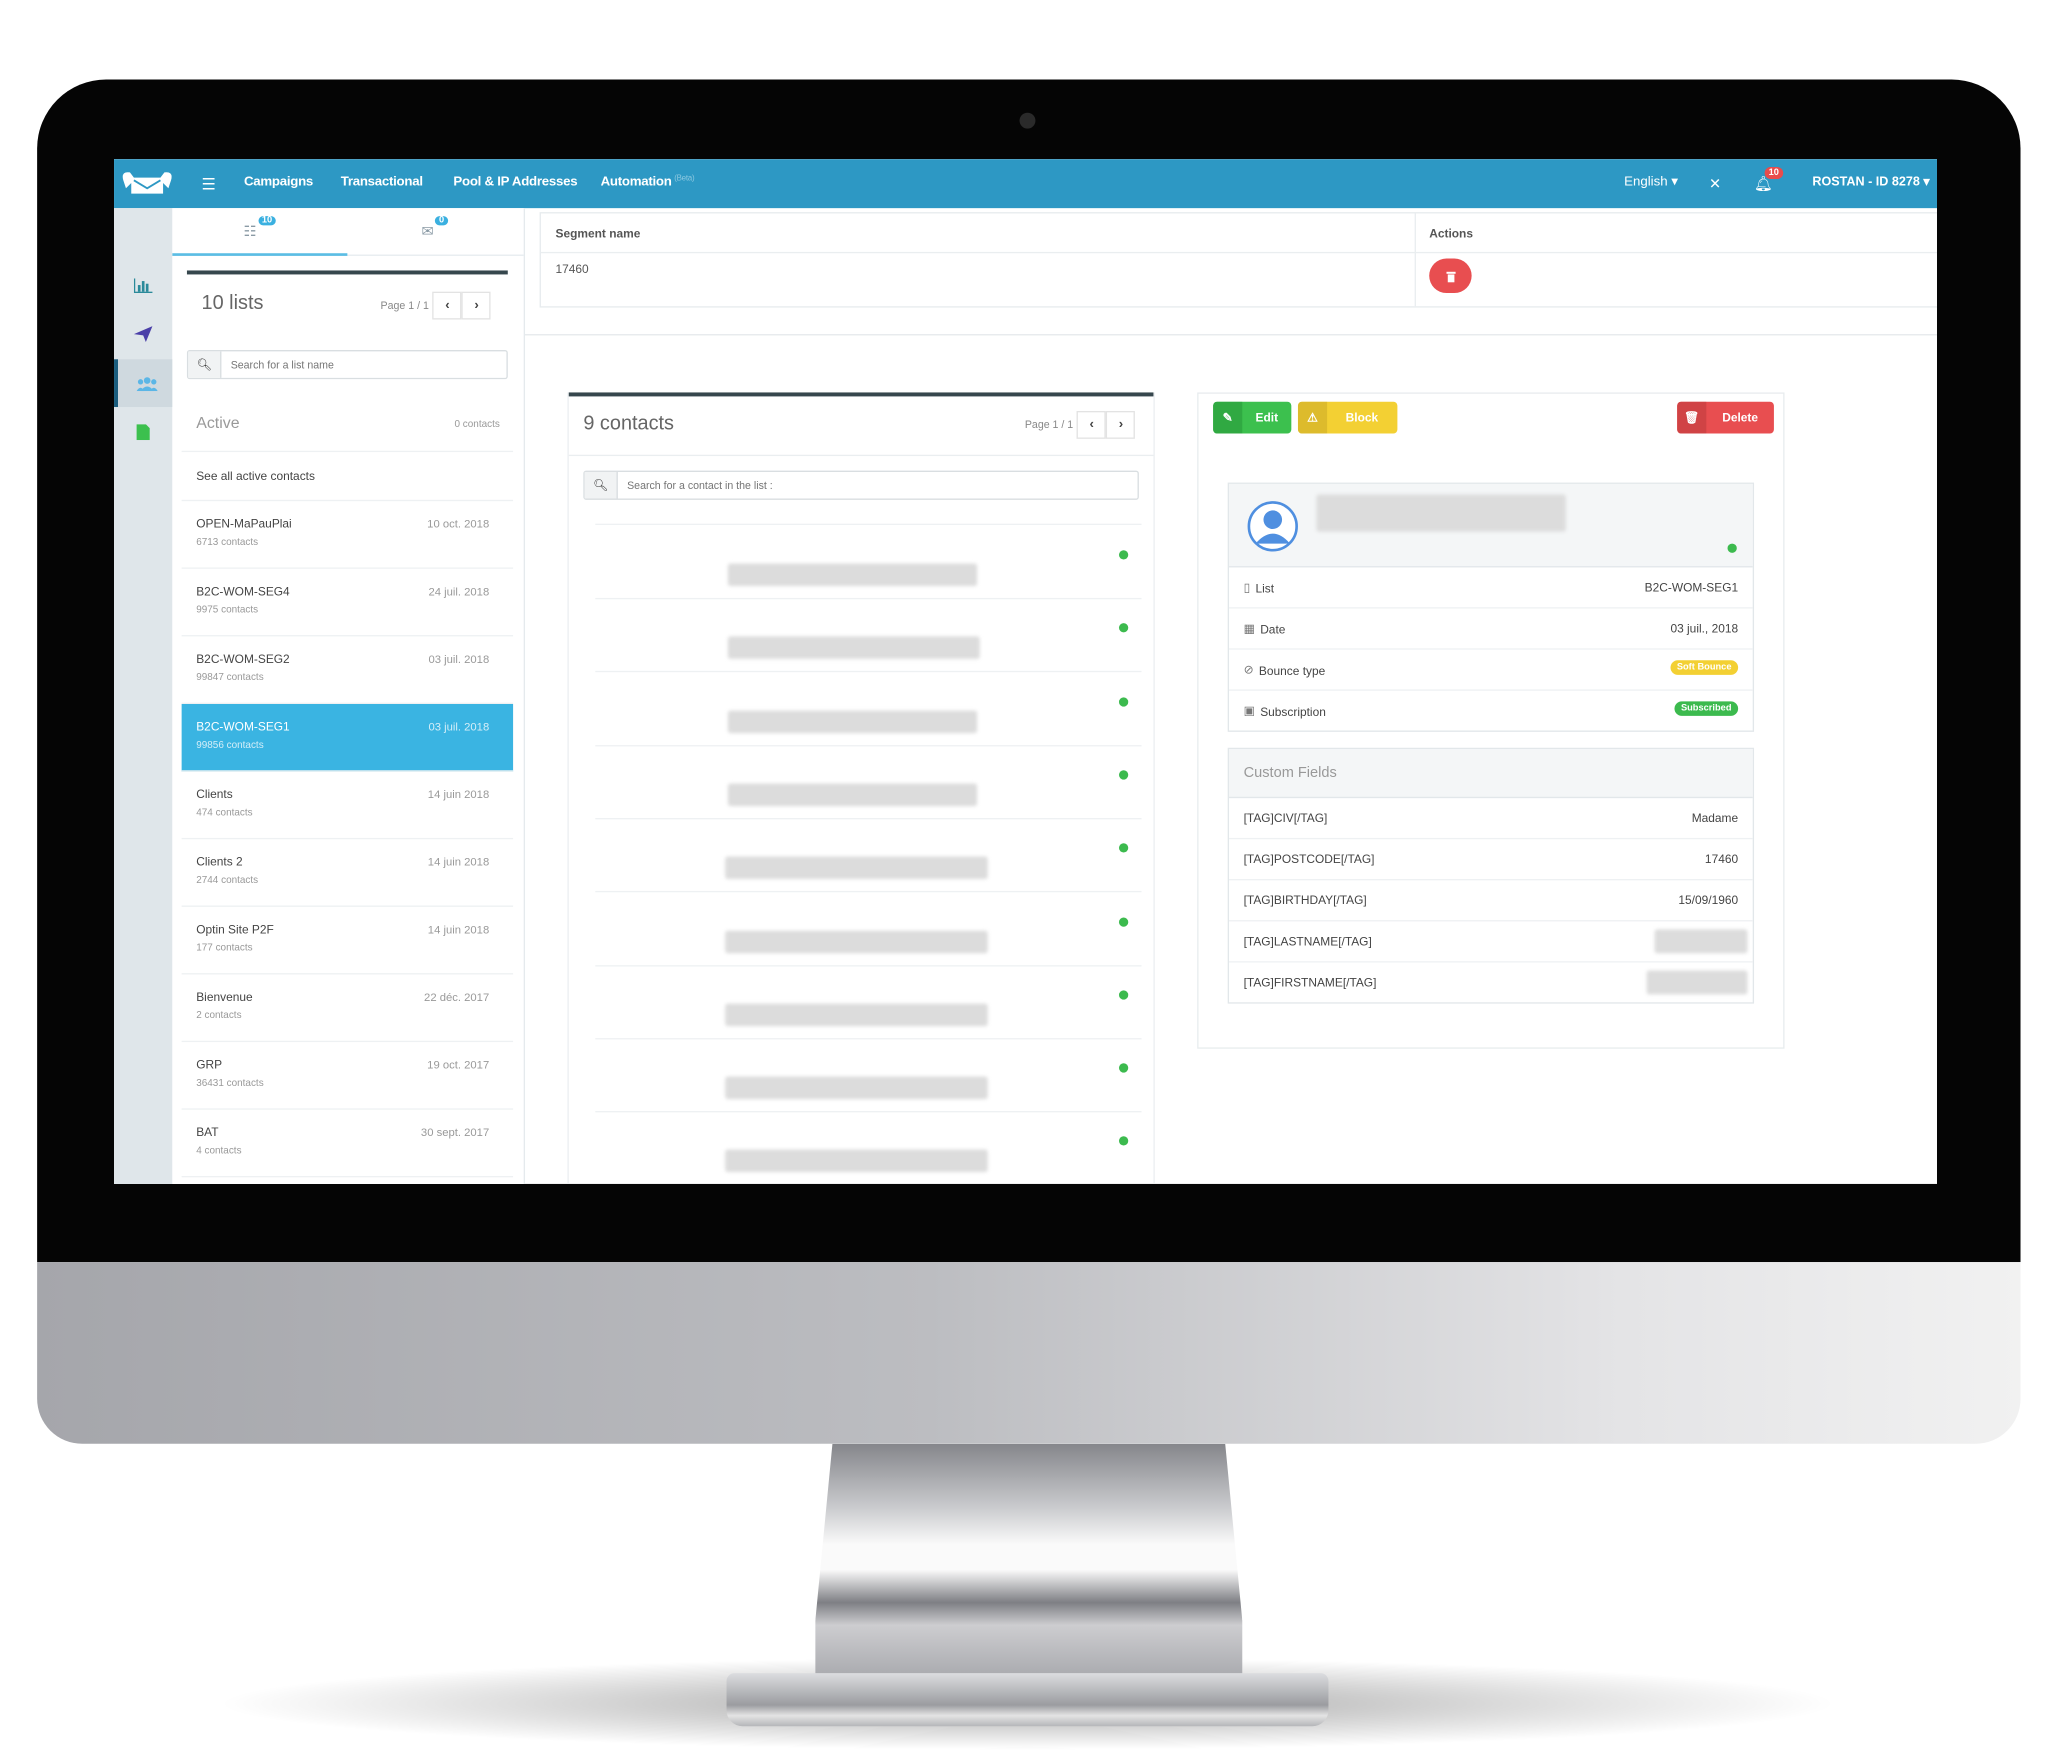  Describe the element at coordinates (278, 182) in the screenshot. I see `nav-campaigns: Campaigns` at that location.